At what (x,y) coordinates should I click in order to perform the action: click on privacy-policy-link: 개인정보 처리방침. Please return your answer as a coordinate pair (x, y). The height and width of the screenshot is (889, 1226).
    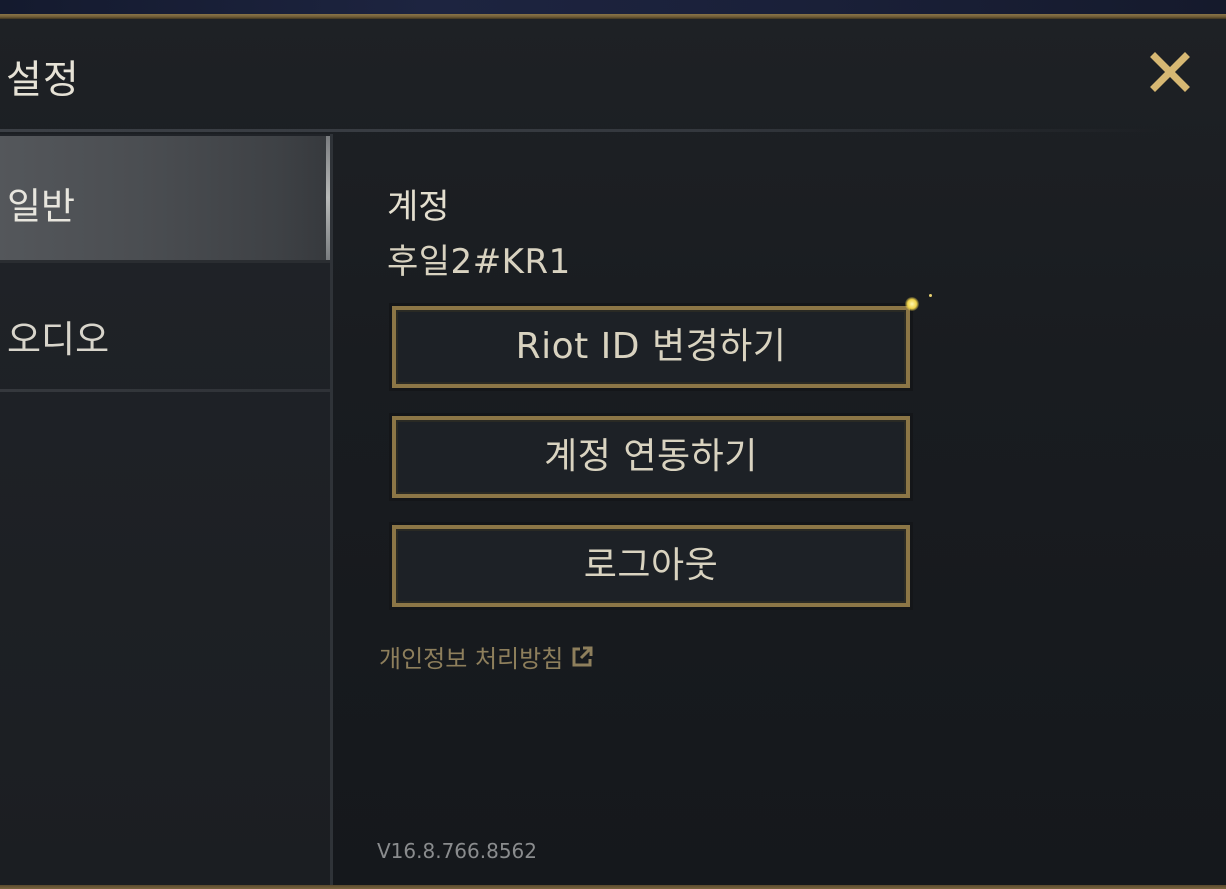
    Looking at the image, I should click on (487, 656).